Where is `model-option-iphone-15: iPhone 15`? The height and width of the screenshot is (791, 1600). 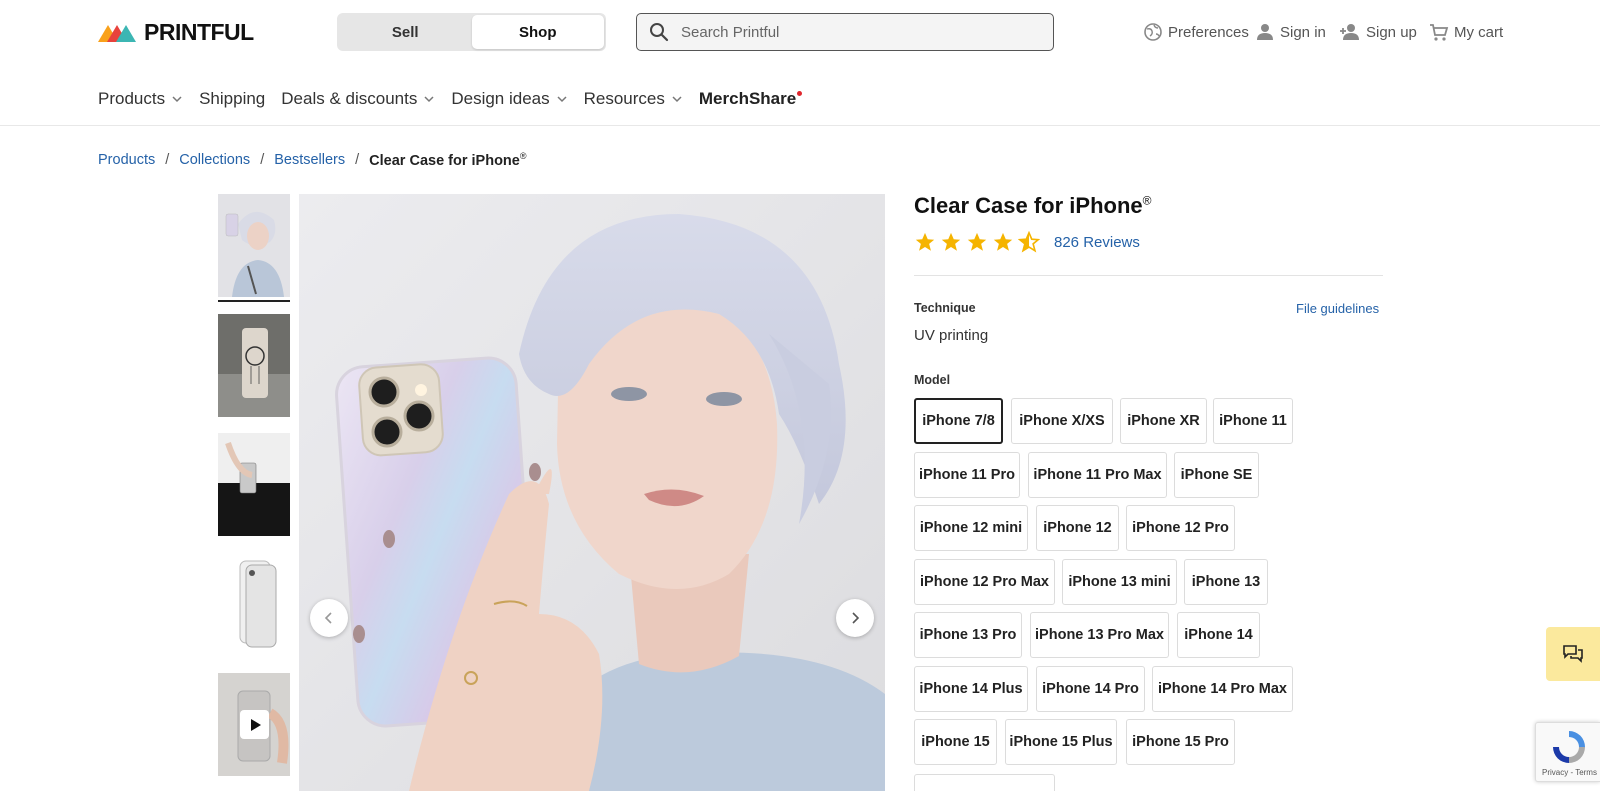 model-option-iphone-15: iPhone 15 is located at coordinates (955, 742).